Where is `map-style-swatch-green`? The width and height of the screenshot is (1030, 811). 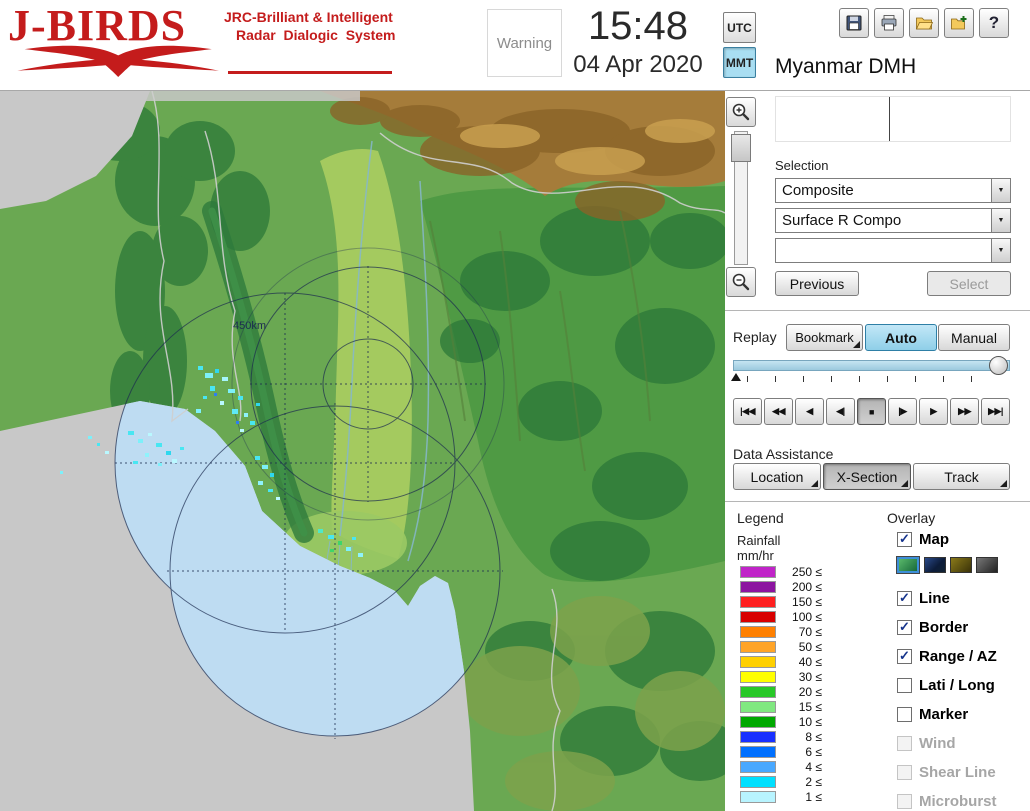
map-style-swatch-green is located at coordinates (908, 565).